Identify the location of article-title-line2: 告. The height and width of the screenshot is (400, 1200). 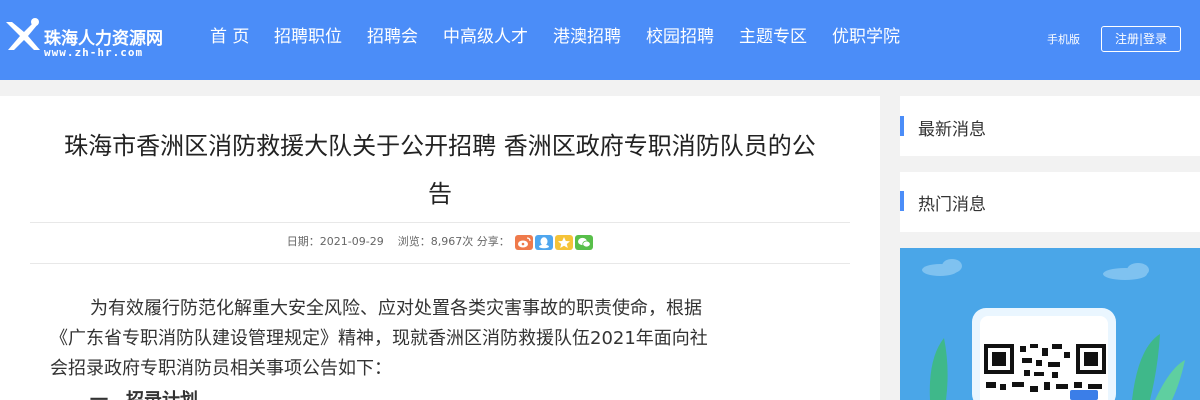
(440, 194).